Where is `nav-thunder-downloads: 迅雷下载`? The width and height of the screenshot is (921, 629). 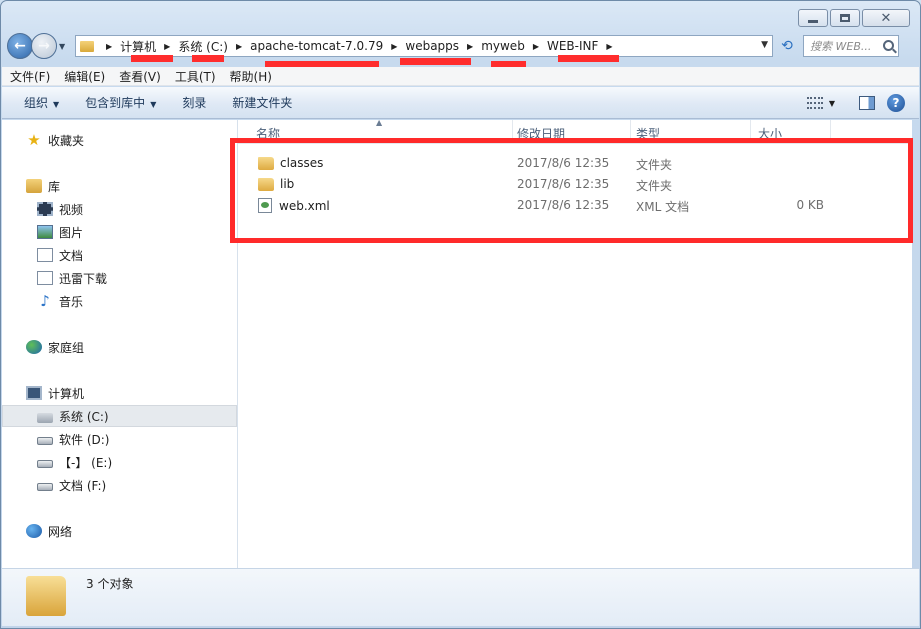
nav-thunder-downloads: 迅雷下载 is located at coordinates (119, 278).